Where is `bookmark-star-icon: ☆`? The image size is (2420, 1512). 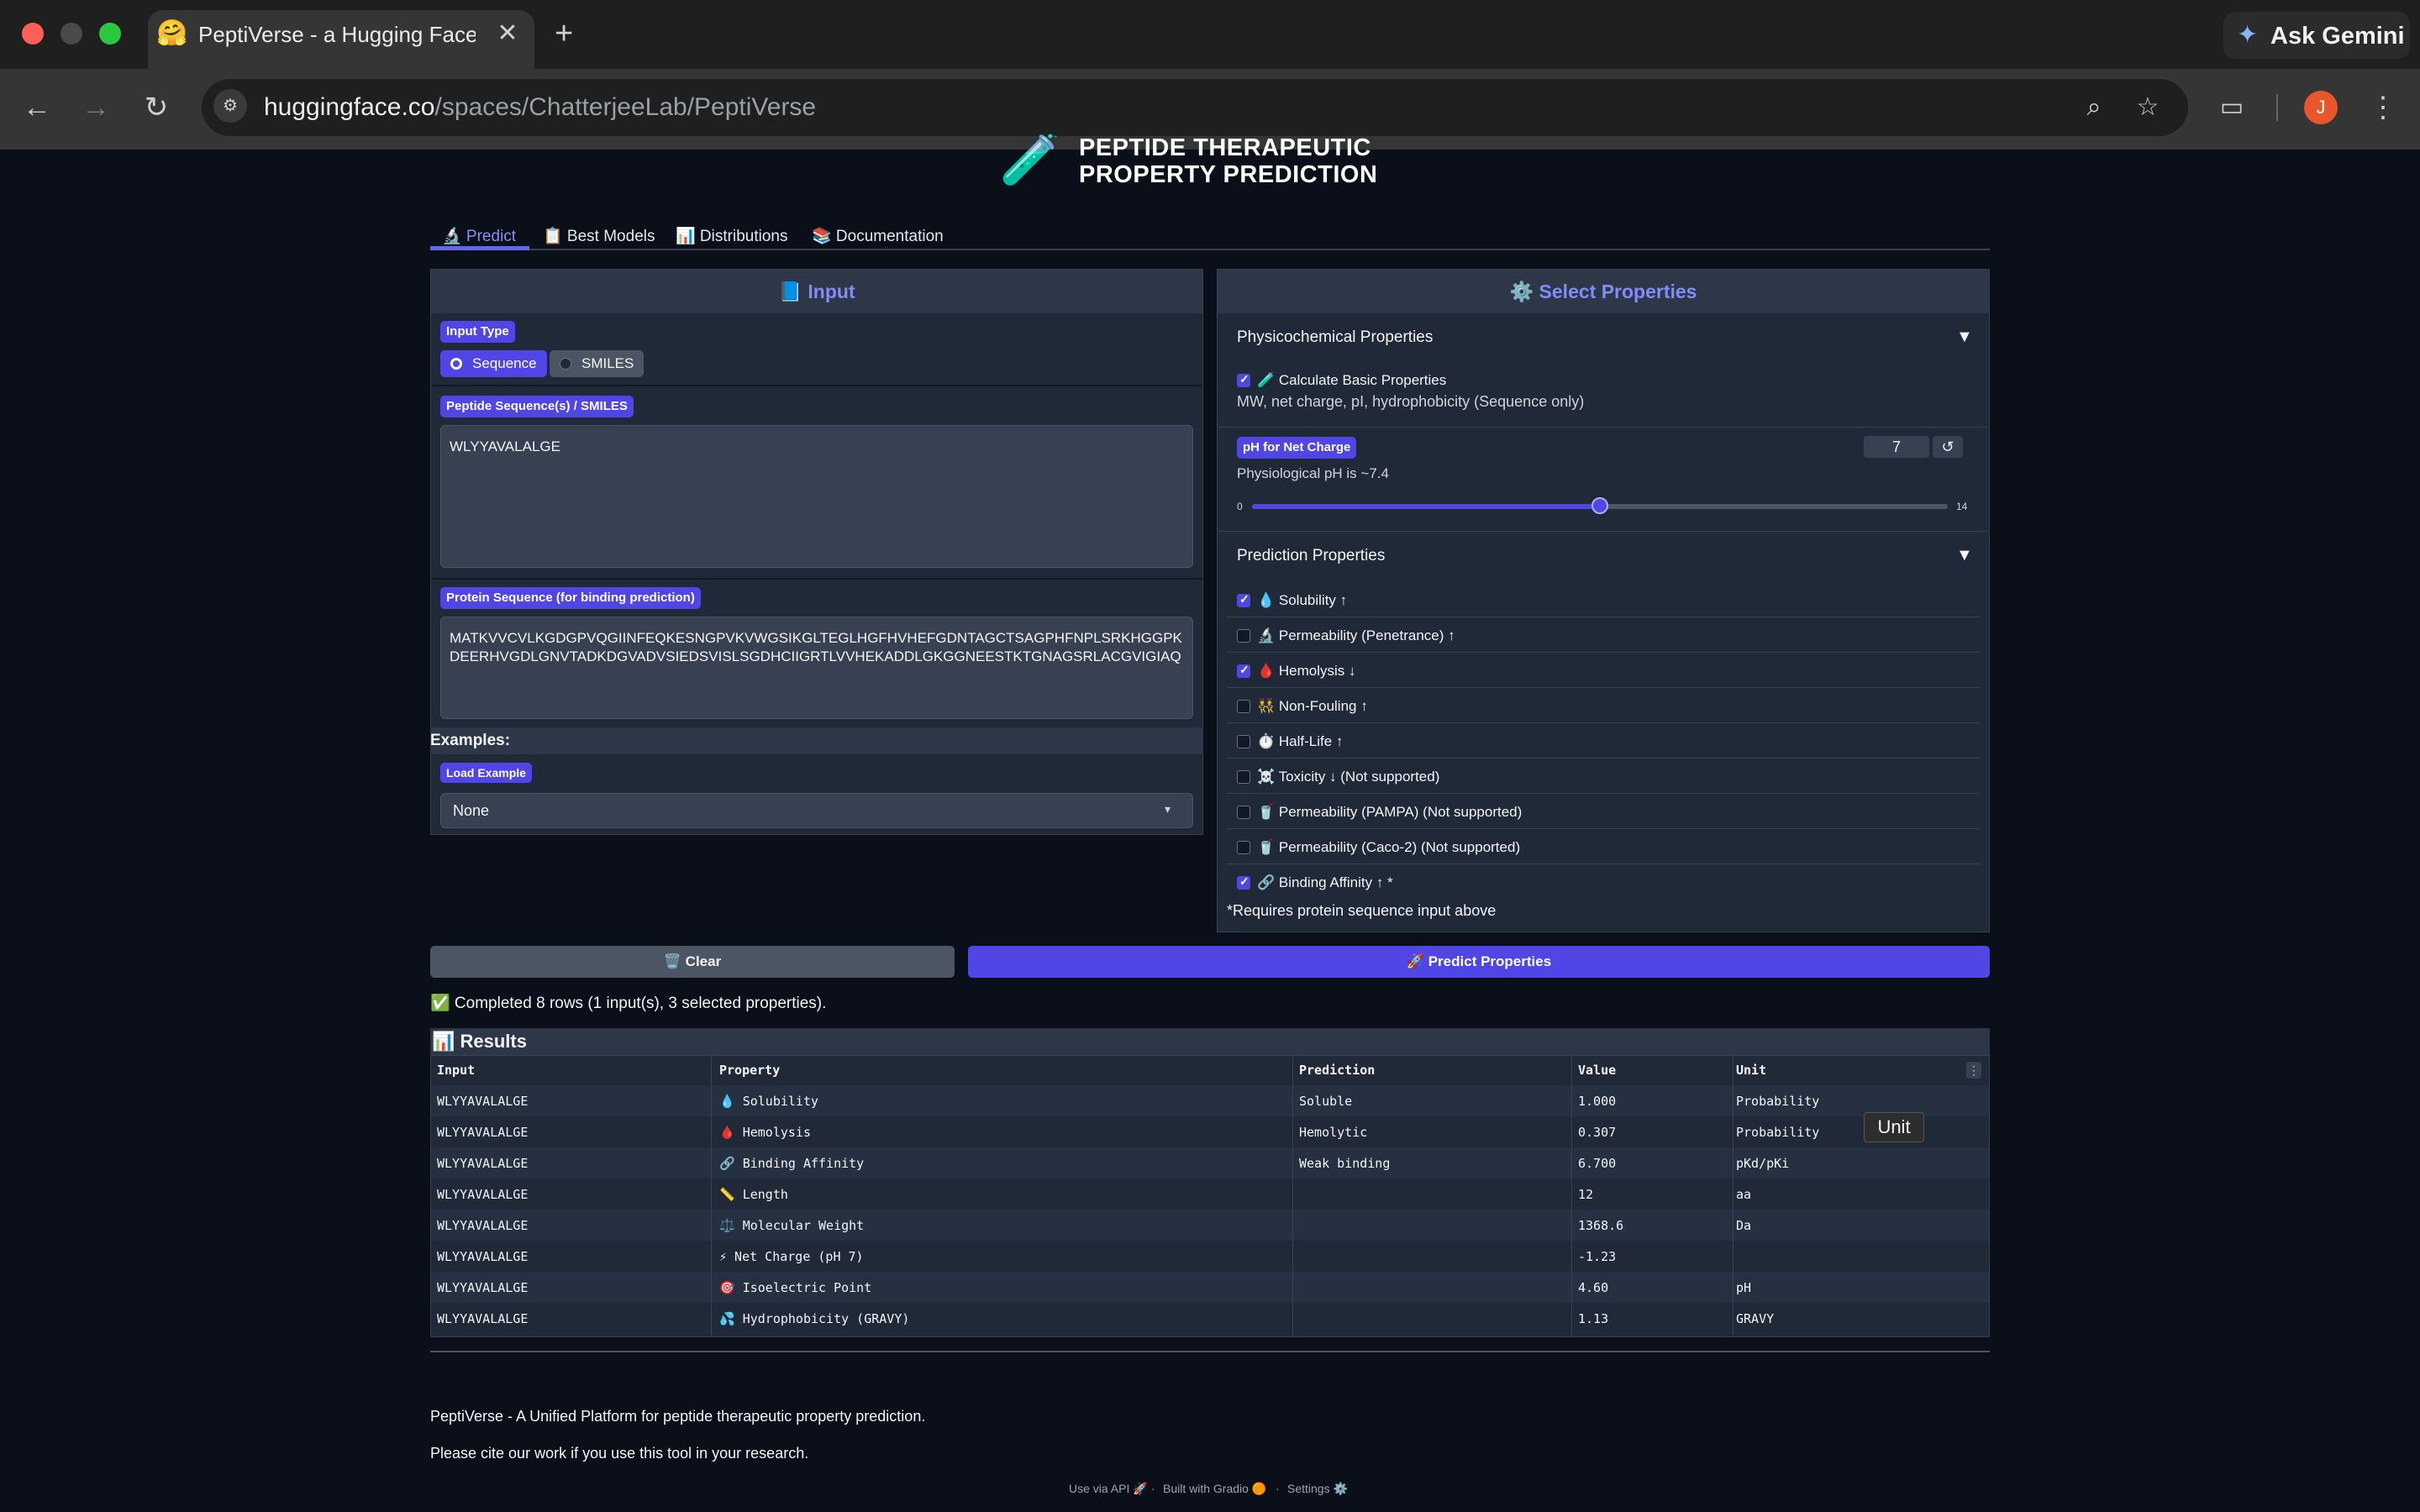 bookmark-star-icon: ☆ is located at coordinates (2147, 107).